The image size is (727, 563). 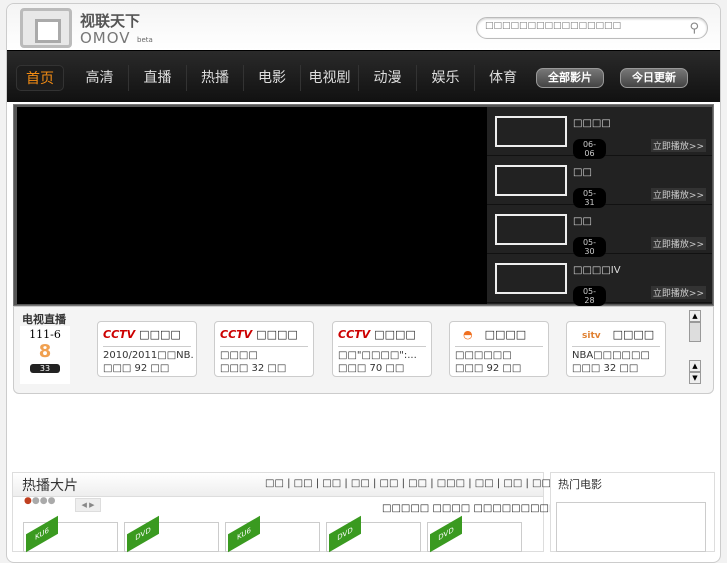 What do you see at coordinates (147, 349) in the screenshot?
I see `channel-card: CCTV □□□□ 2010/2011□□NB... □□□ 92 □□` at bounding box center [147, 349].